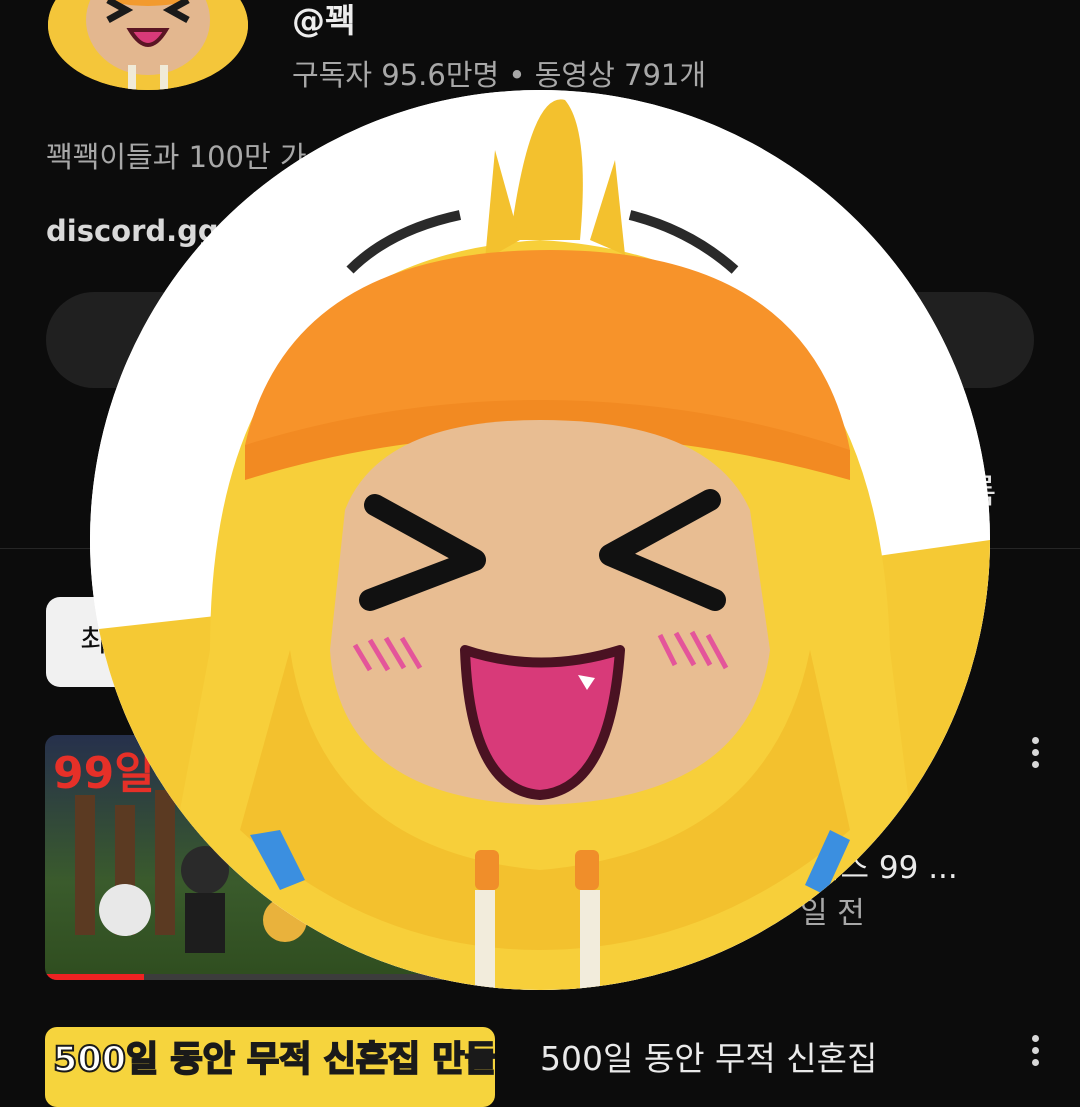 The width and height of the screenshot is (1080, 1107). What do you see at coordinates (499, 75) in the screenshot?
I see `channel-stats: 구독자 95.6만명 • 동영상 791개` at bounding box center [499, 75].